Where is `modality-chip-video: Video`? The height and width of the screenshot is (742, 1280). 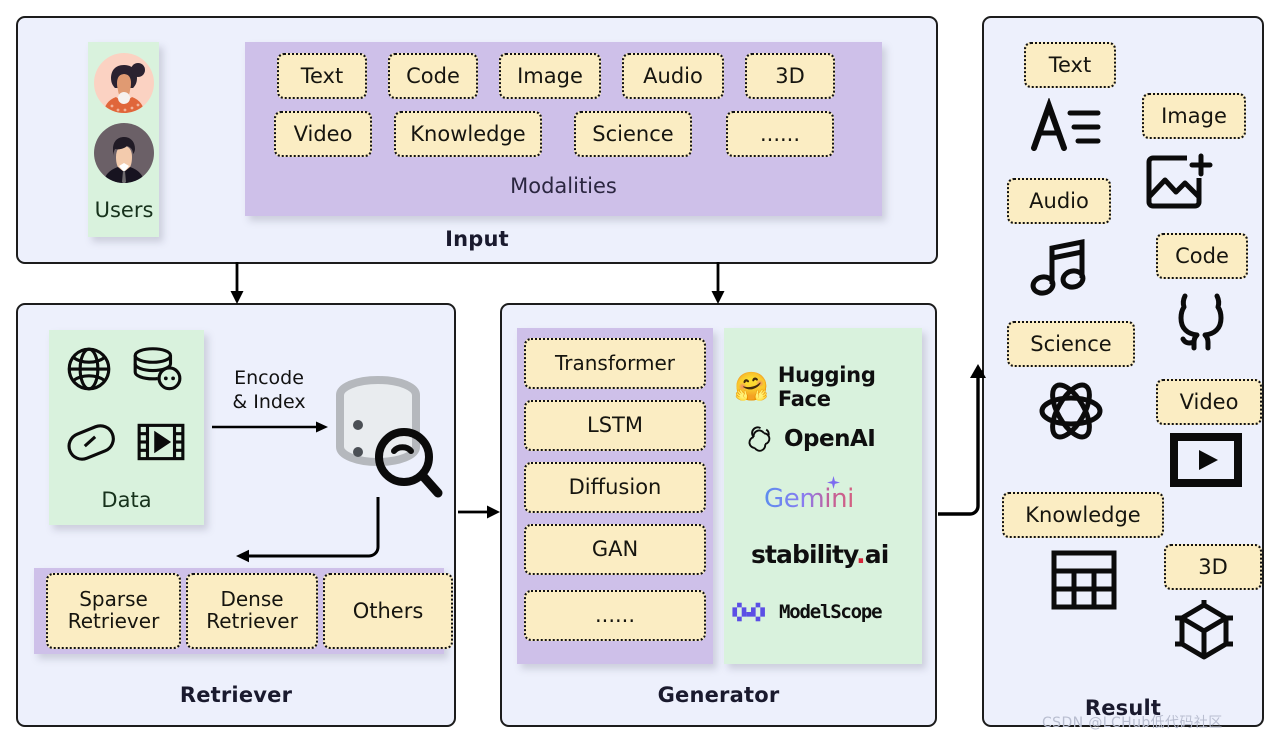 modality-chip-video: Video is located at coordinates (323, 134).